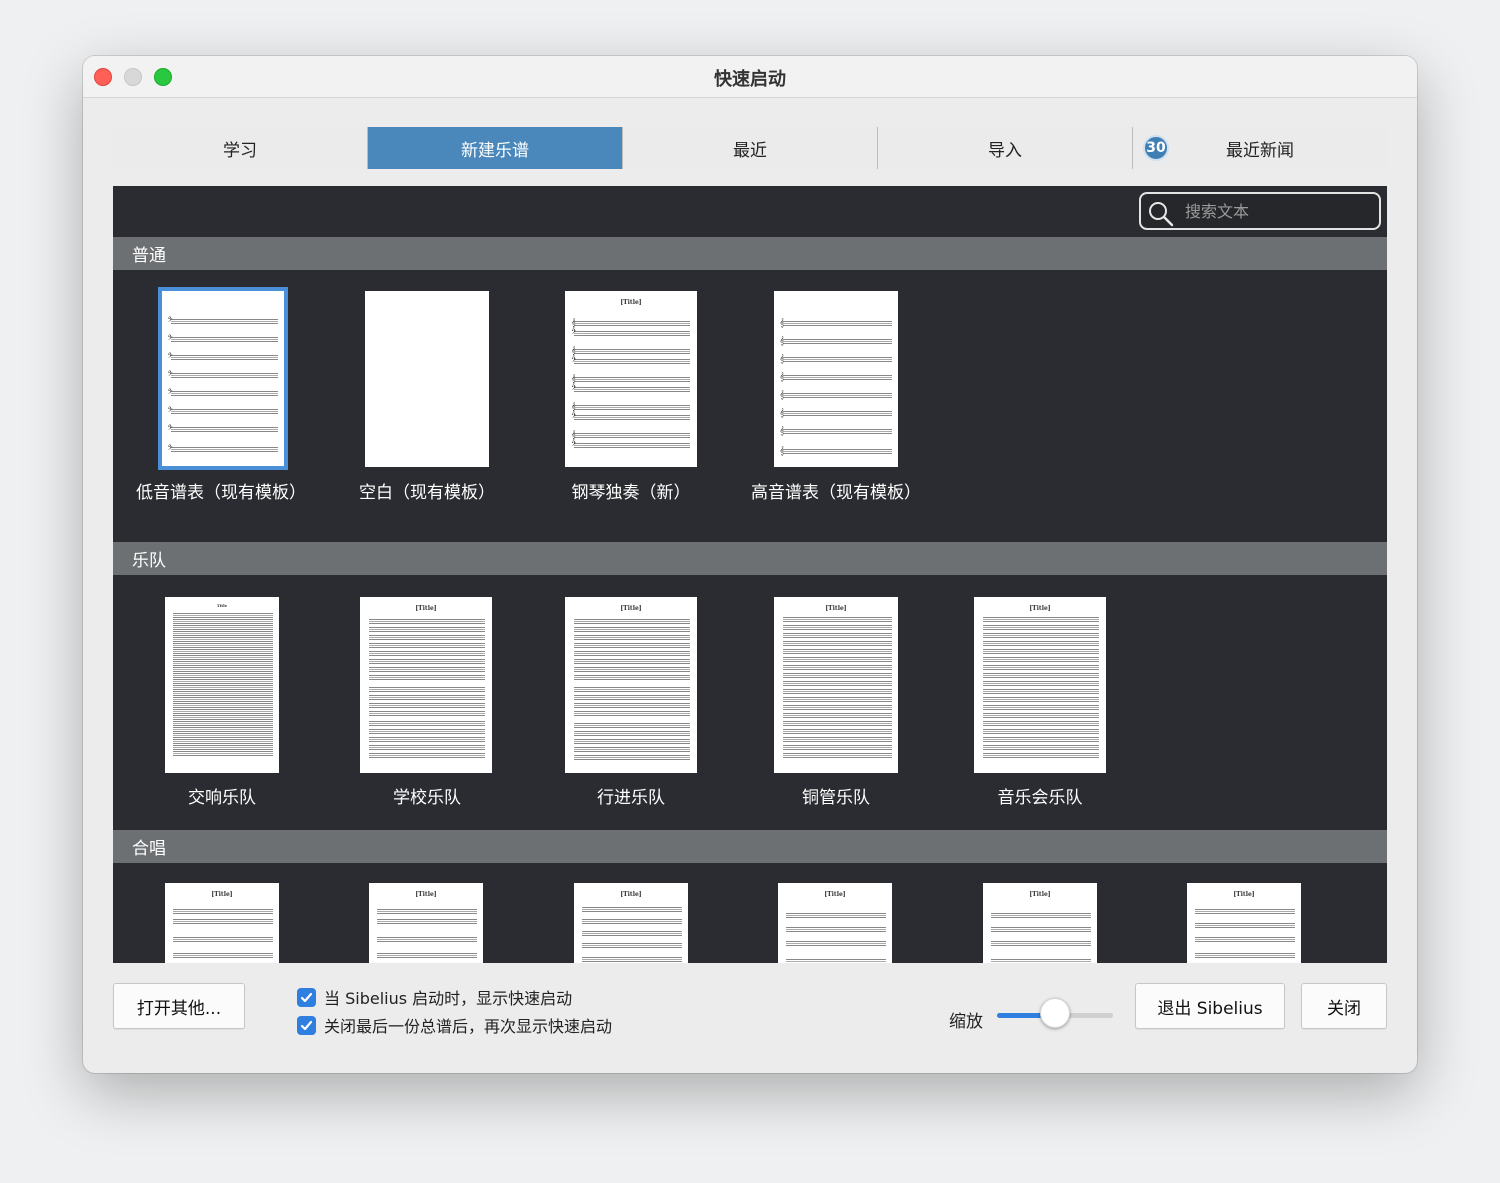 The image size is (1500, 1183). What do you see at coordinates (836, 798) in the screenshot?
I see `template-label: 铜管乐队` at bounding box center [836, 798].